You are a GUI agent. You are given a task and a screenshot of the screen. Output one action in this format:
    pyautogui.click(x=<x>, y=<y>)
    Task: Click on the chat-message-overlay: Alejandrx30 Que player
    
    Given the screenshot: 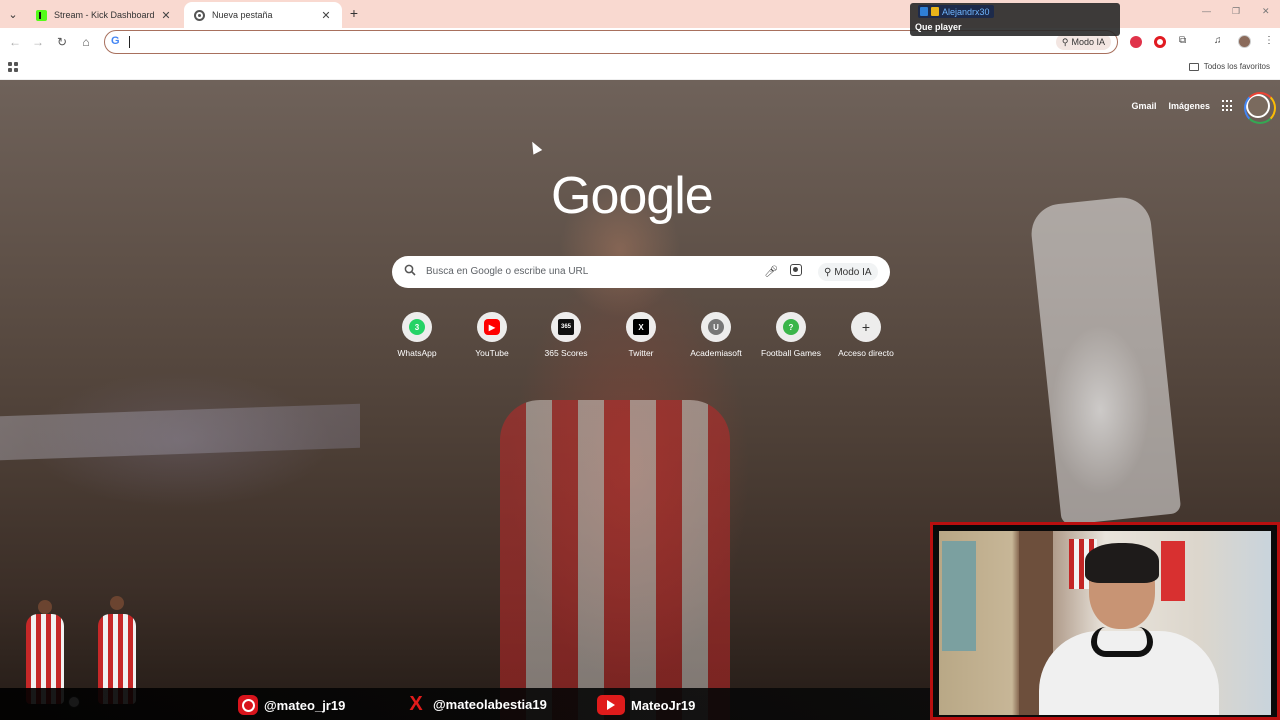 What is the action you would take?
    pyautogui.click(x=1015, y=19)
    